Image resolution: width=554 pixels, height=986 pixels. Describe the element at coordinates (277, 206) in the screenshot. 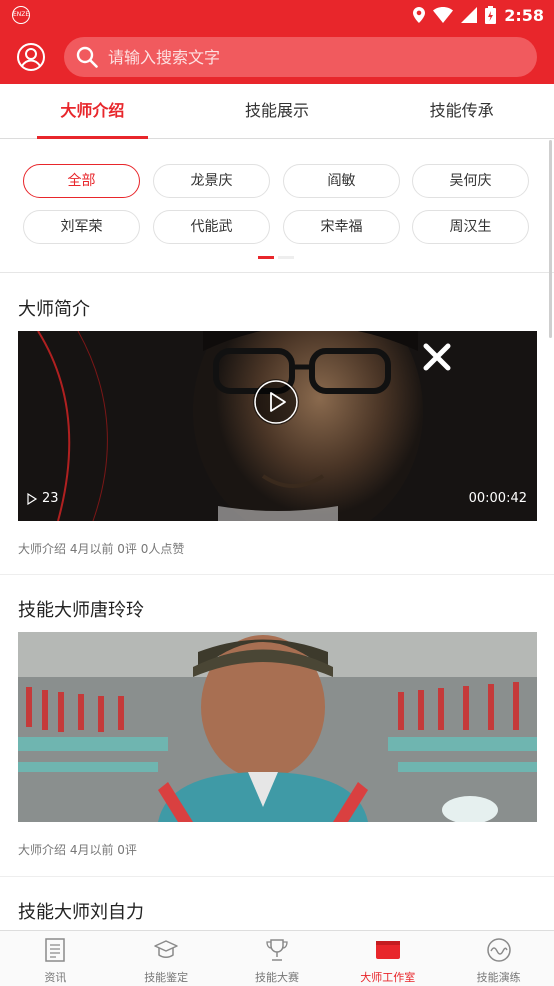

I see `master-filter: 全部 龙景庆 阎敏 吴何庆 刘军荣 代能武 宋幸福 周汉生` at that location.